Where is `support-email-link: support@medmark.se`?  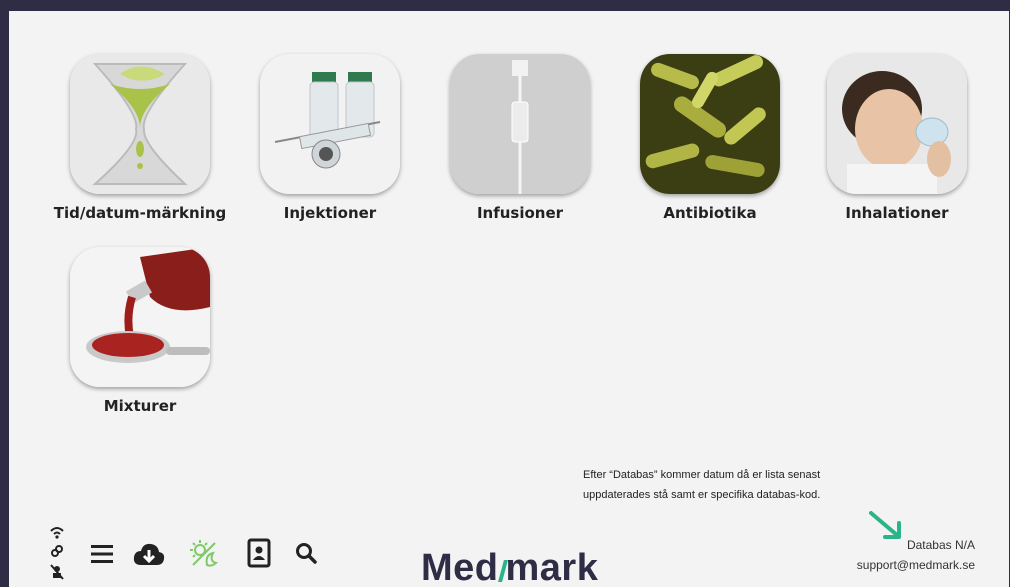
support-email-link: support@medmark.se is located at coordinates (916, 565).